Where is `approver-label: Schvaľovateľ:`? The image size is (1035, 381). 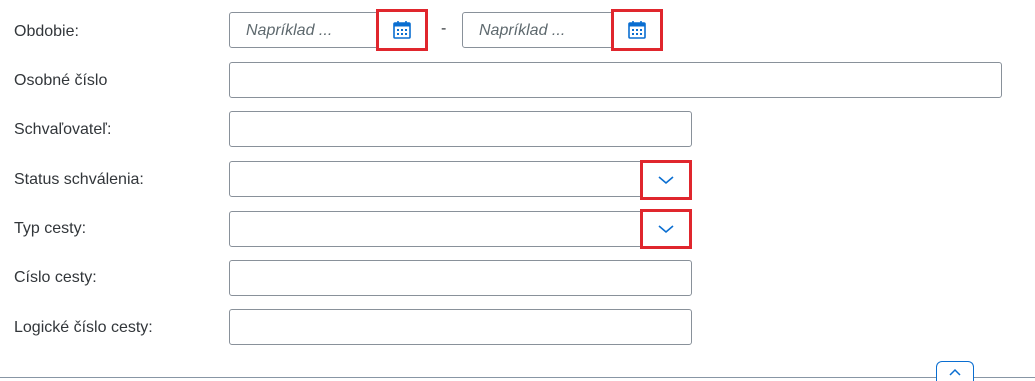 approver-label: Schvaľovateľ: is located at coordinates (63, 129).